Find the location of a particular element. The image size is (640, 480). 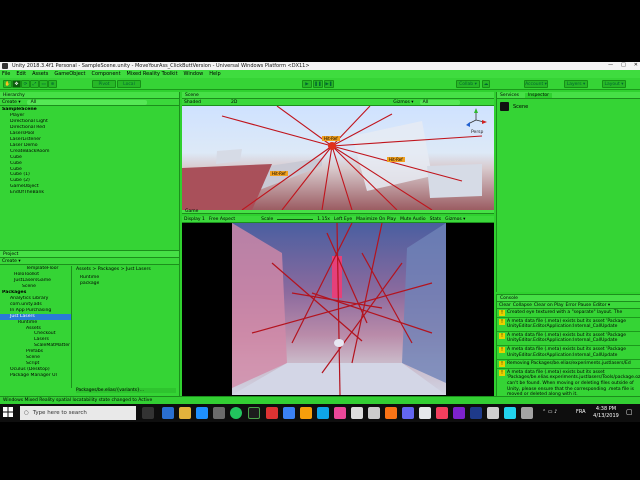

file-package: package is located at coordinates (89, 284).